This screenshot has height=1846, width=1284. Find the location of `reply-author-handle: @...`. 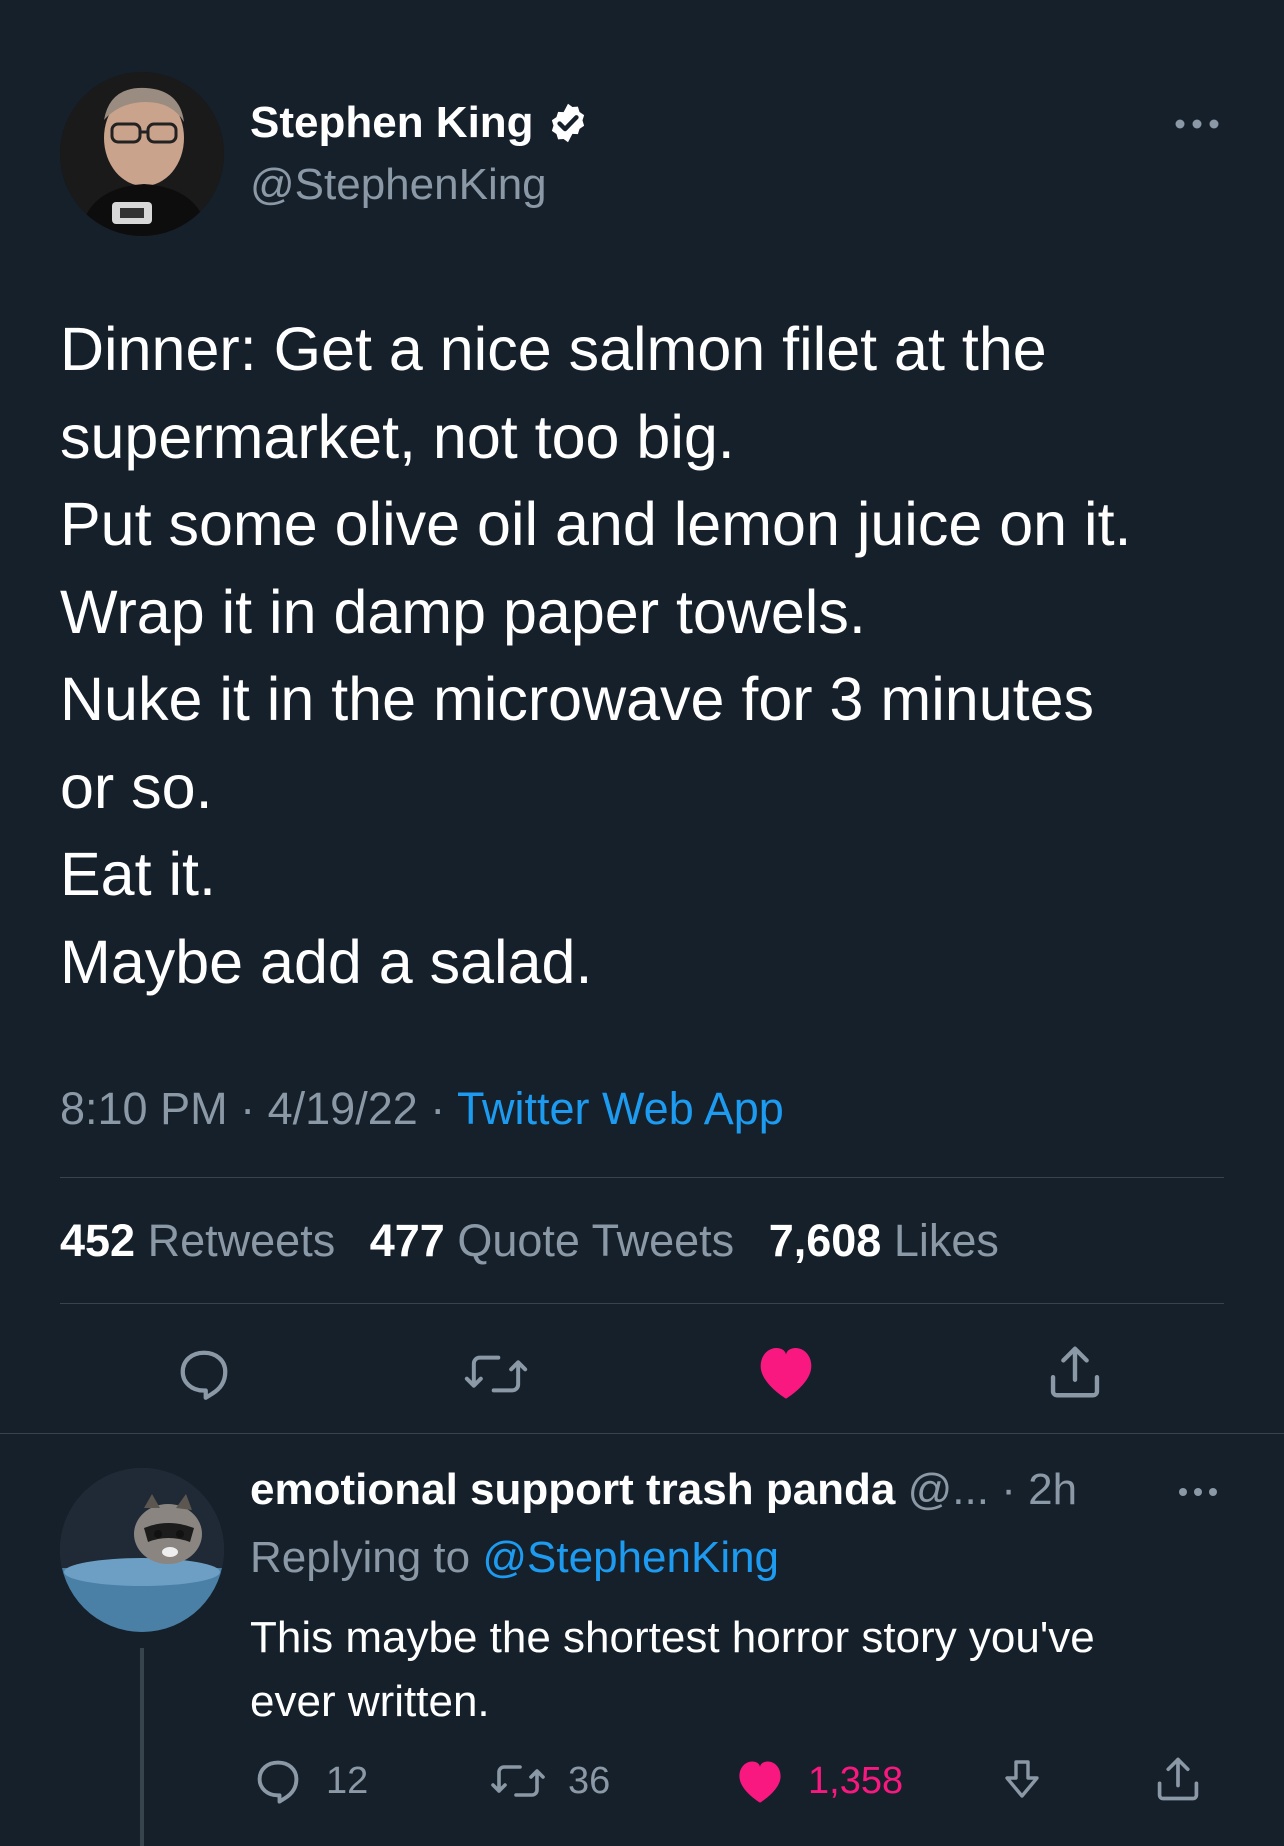

reply-author-handle: @... is located at coordinates (948, 1489).